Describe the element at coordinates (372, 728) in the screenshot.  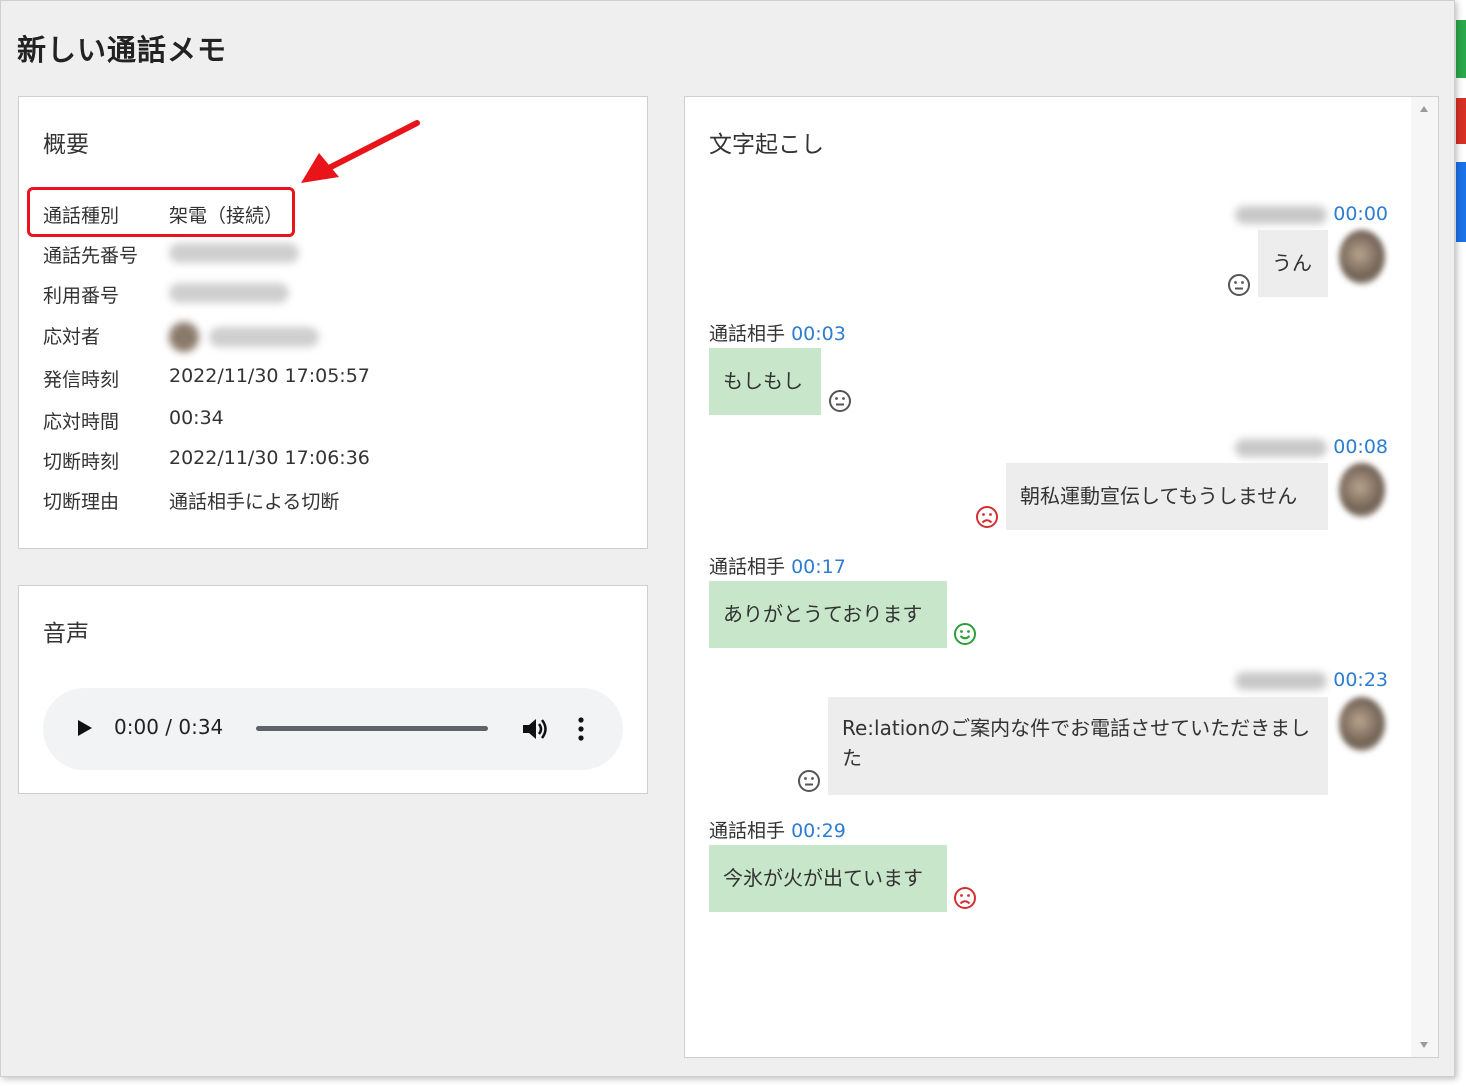
I see `audio-progress-slider` at that location.